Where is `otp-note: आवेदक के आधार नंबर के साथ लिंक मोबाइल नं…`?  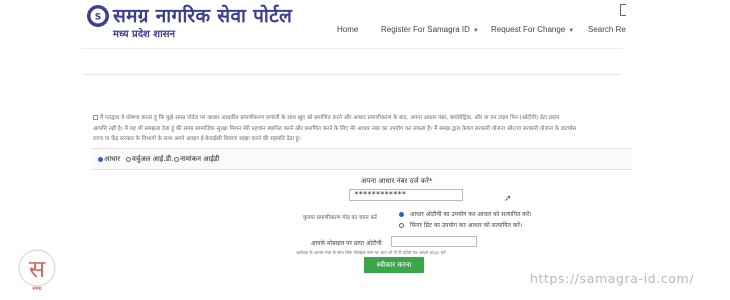
otp-note: आवेदक के आधार नंबर के साथ लिंक मोबाइल नं… is located at coordinates (371, 252).